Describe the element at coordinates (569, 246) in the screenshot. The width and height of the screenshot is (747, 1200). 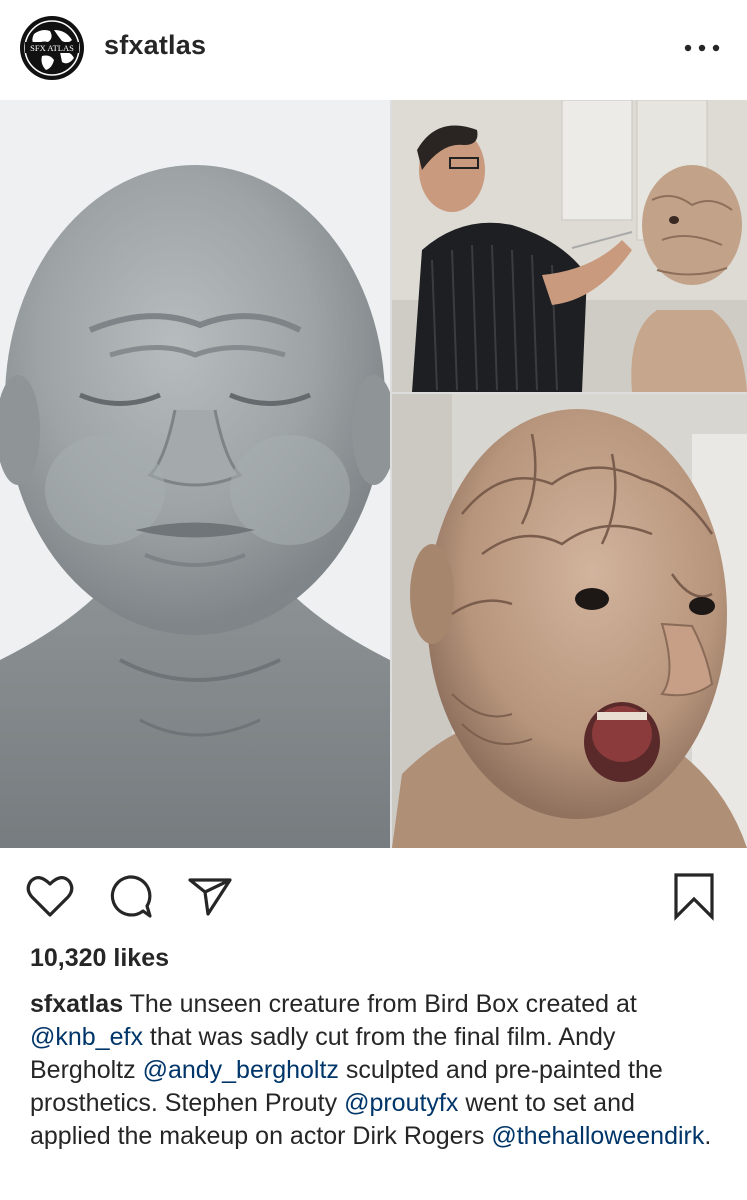
I see `makeup-application-photo` at that location.